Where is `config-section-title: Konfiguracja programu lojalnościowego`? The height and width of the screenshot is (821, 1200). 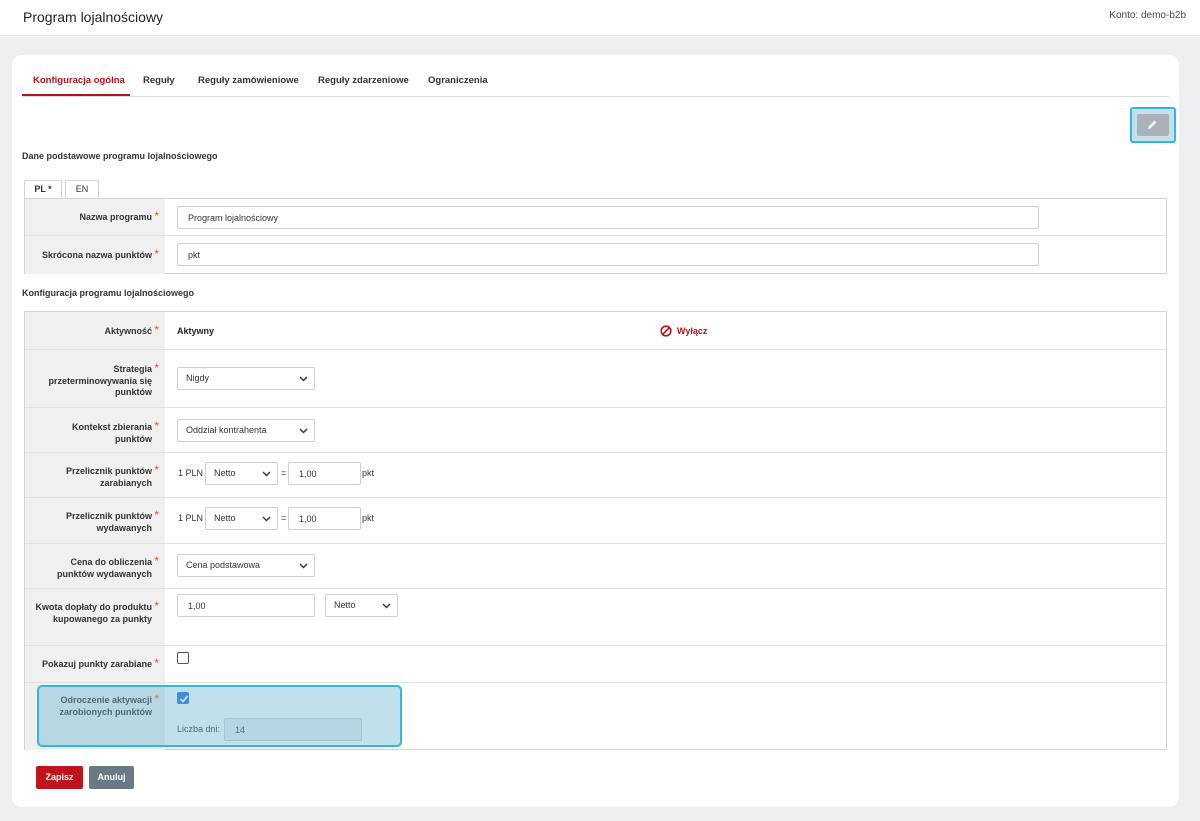 config-section-title: Konfiguracja programu lojalnościowego is located at coordinates (108, 293).